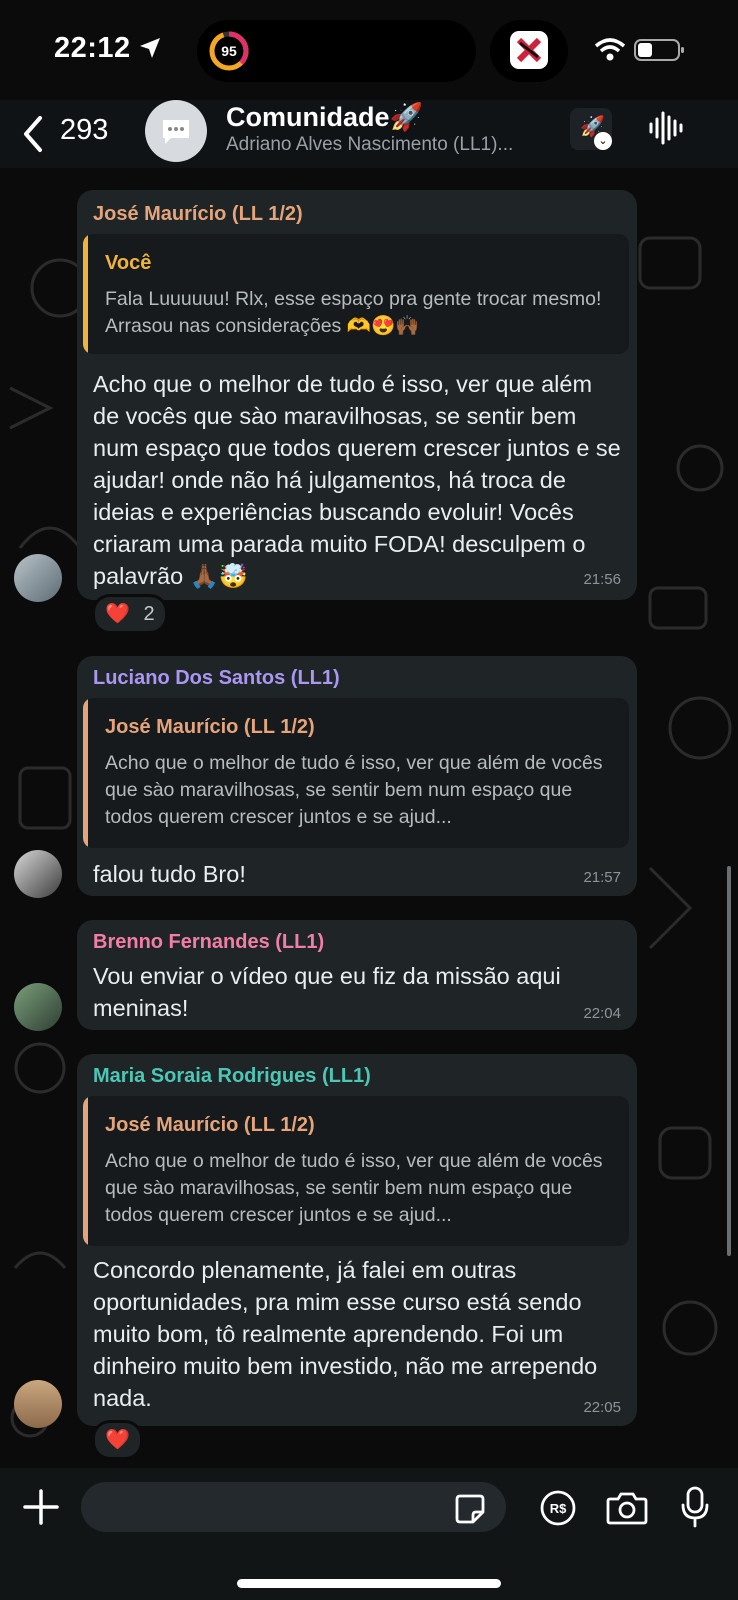 The height and width of the screenshot is (1600, 738). I want to click on real-currency-icon: R$, so click(558, 1508).